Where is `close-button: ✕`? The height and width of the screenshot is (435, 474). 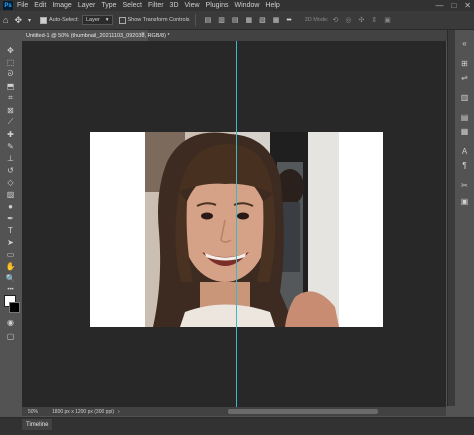 close-button: ✕ is located at coordinates (467, 5).